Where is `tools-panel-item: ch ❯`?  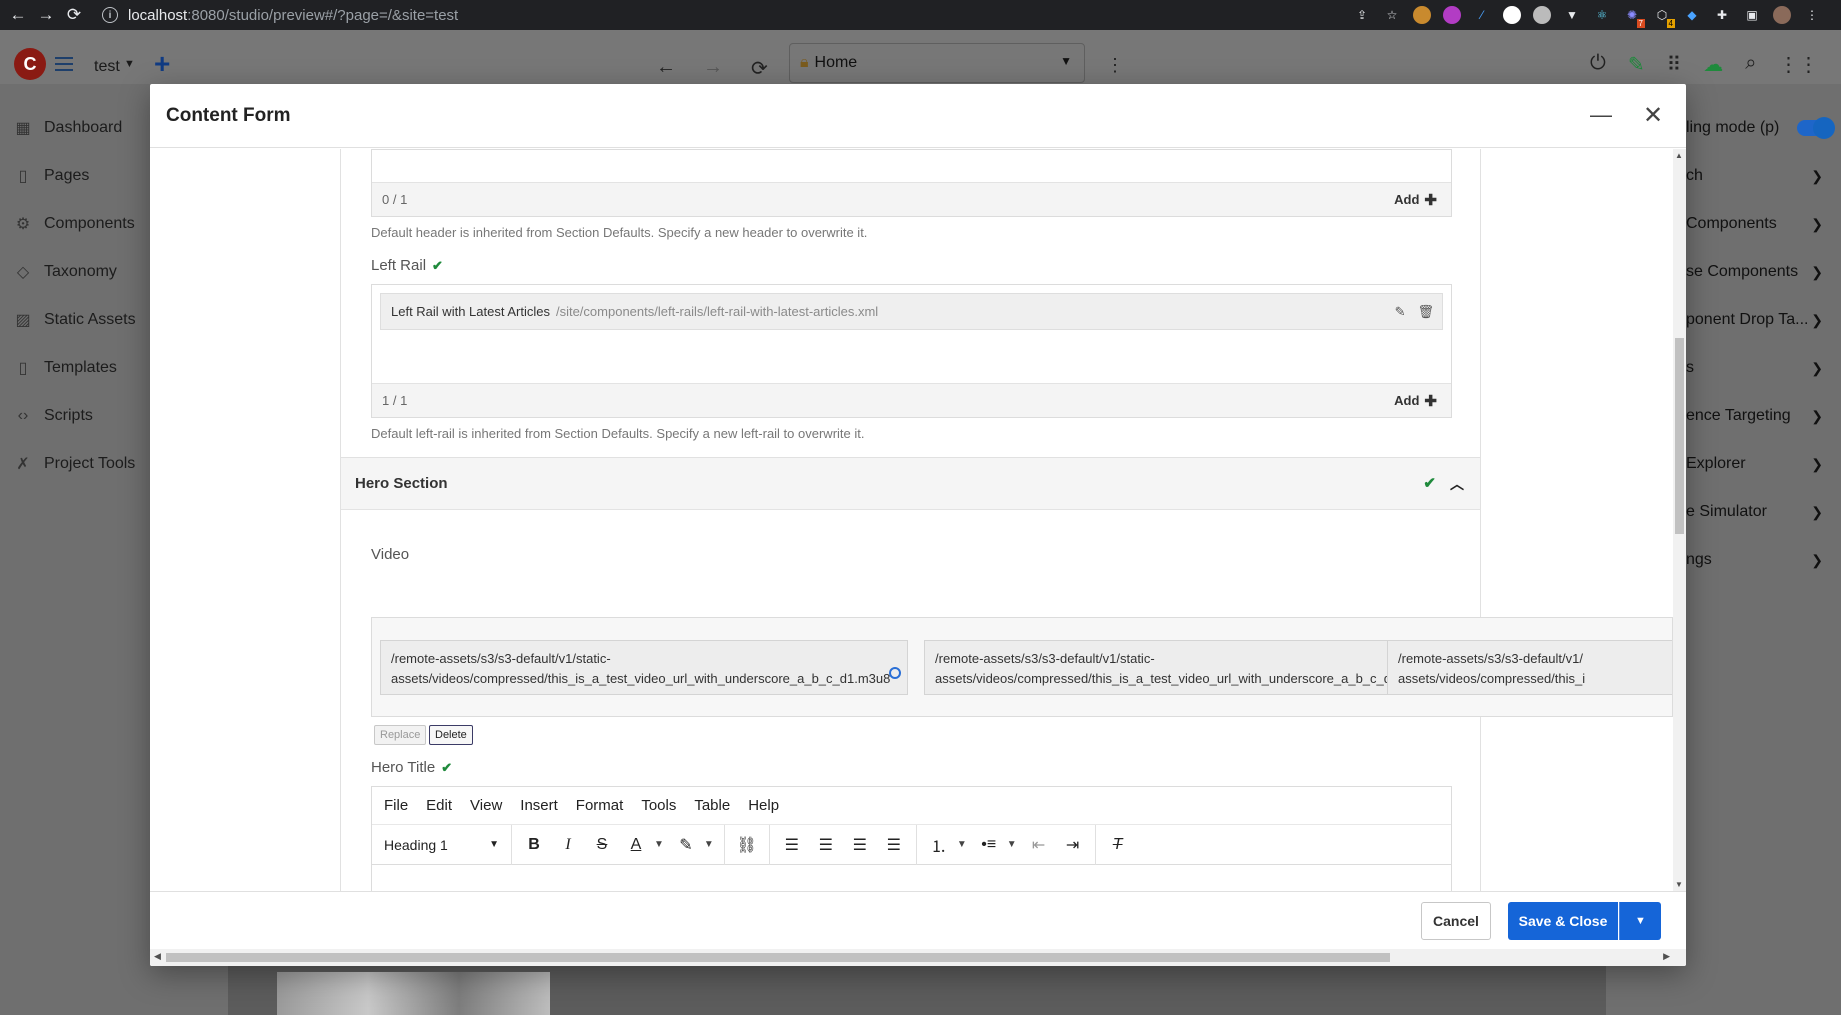
tools-panel-item: ch ❯ is located at coordinates (1763, 176).